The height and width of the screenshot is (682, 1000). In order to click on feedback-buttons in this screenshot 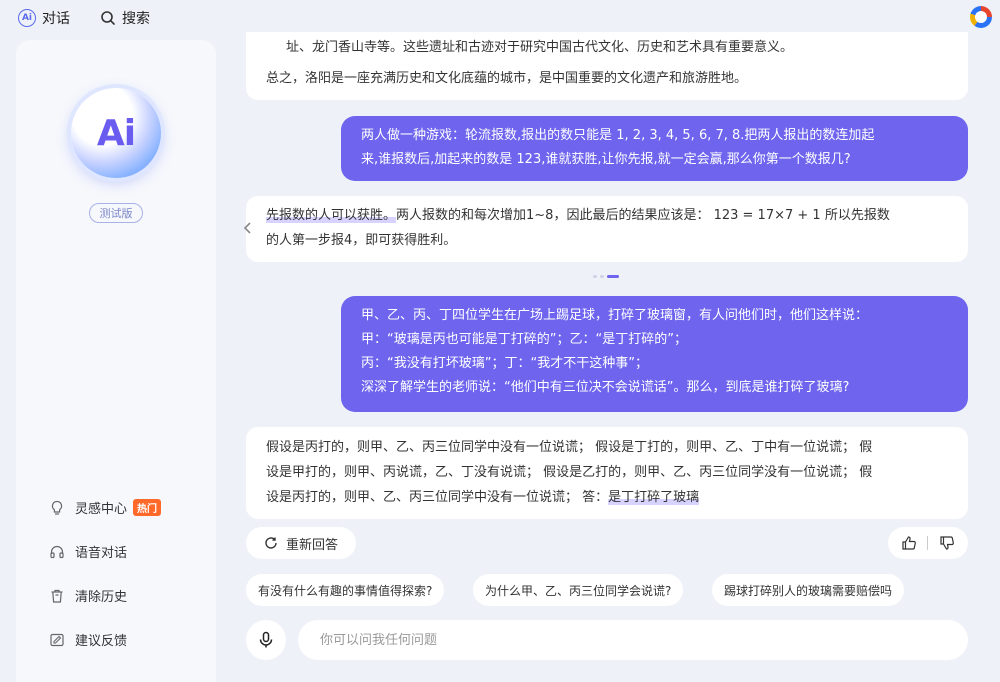, I will do `click(928, 543)`.